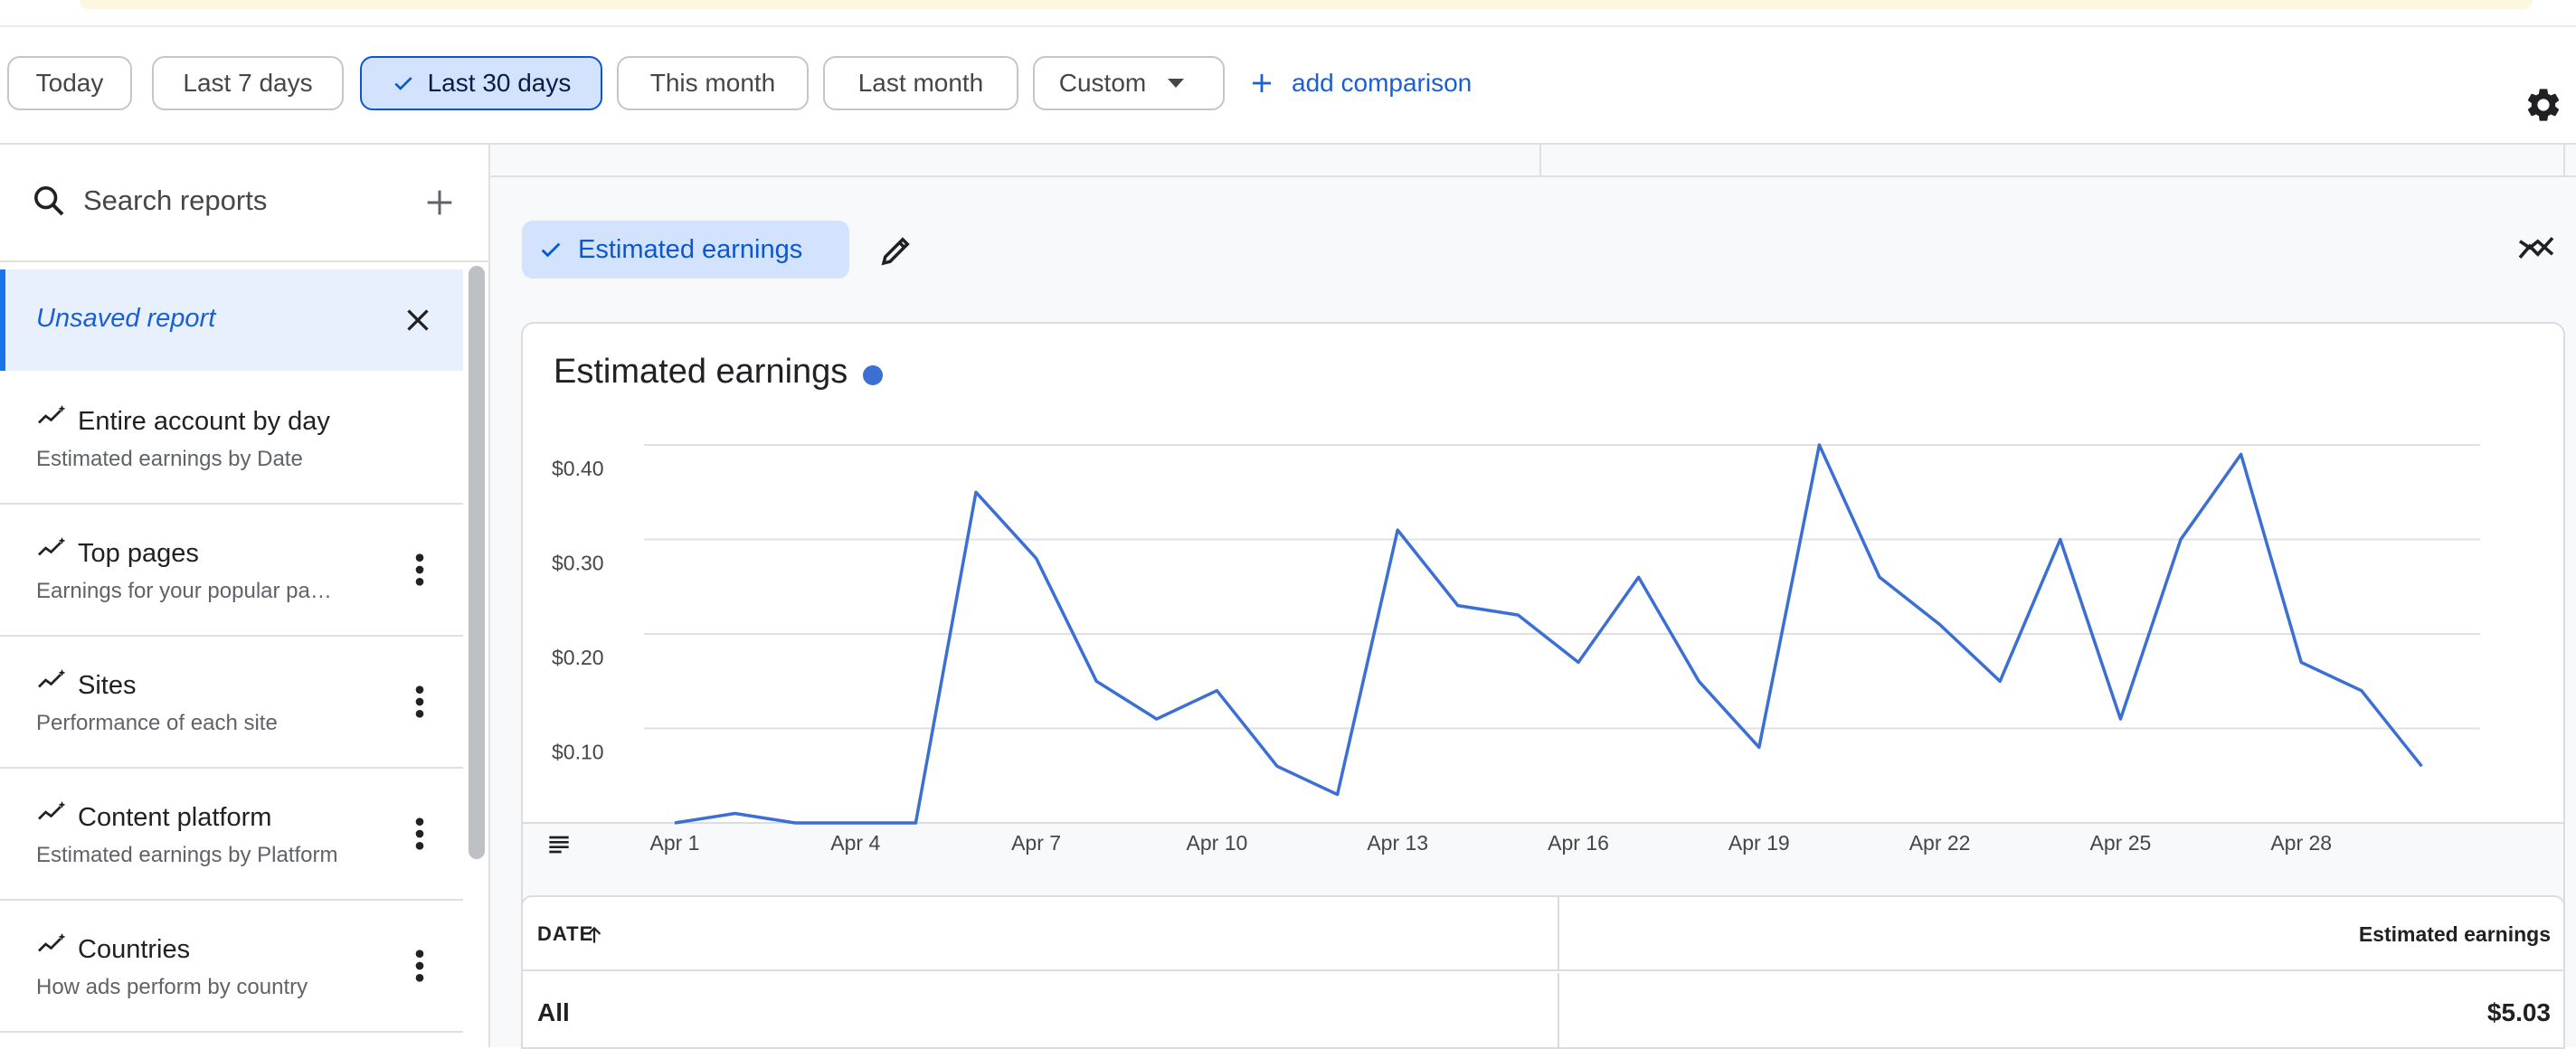  I want to click on date-range-custom-dropdown: Custom, so click(1129, 83).